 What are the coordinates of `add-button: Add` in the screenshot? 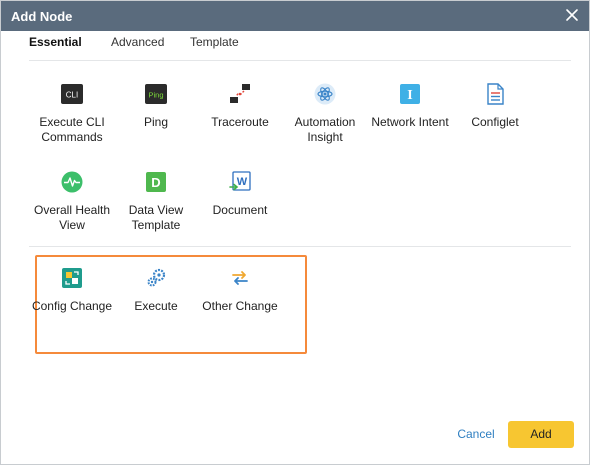 It's located at (541, 434).